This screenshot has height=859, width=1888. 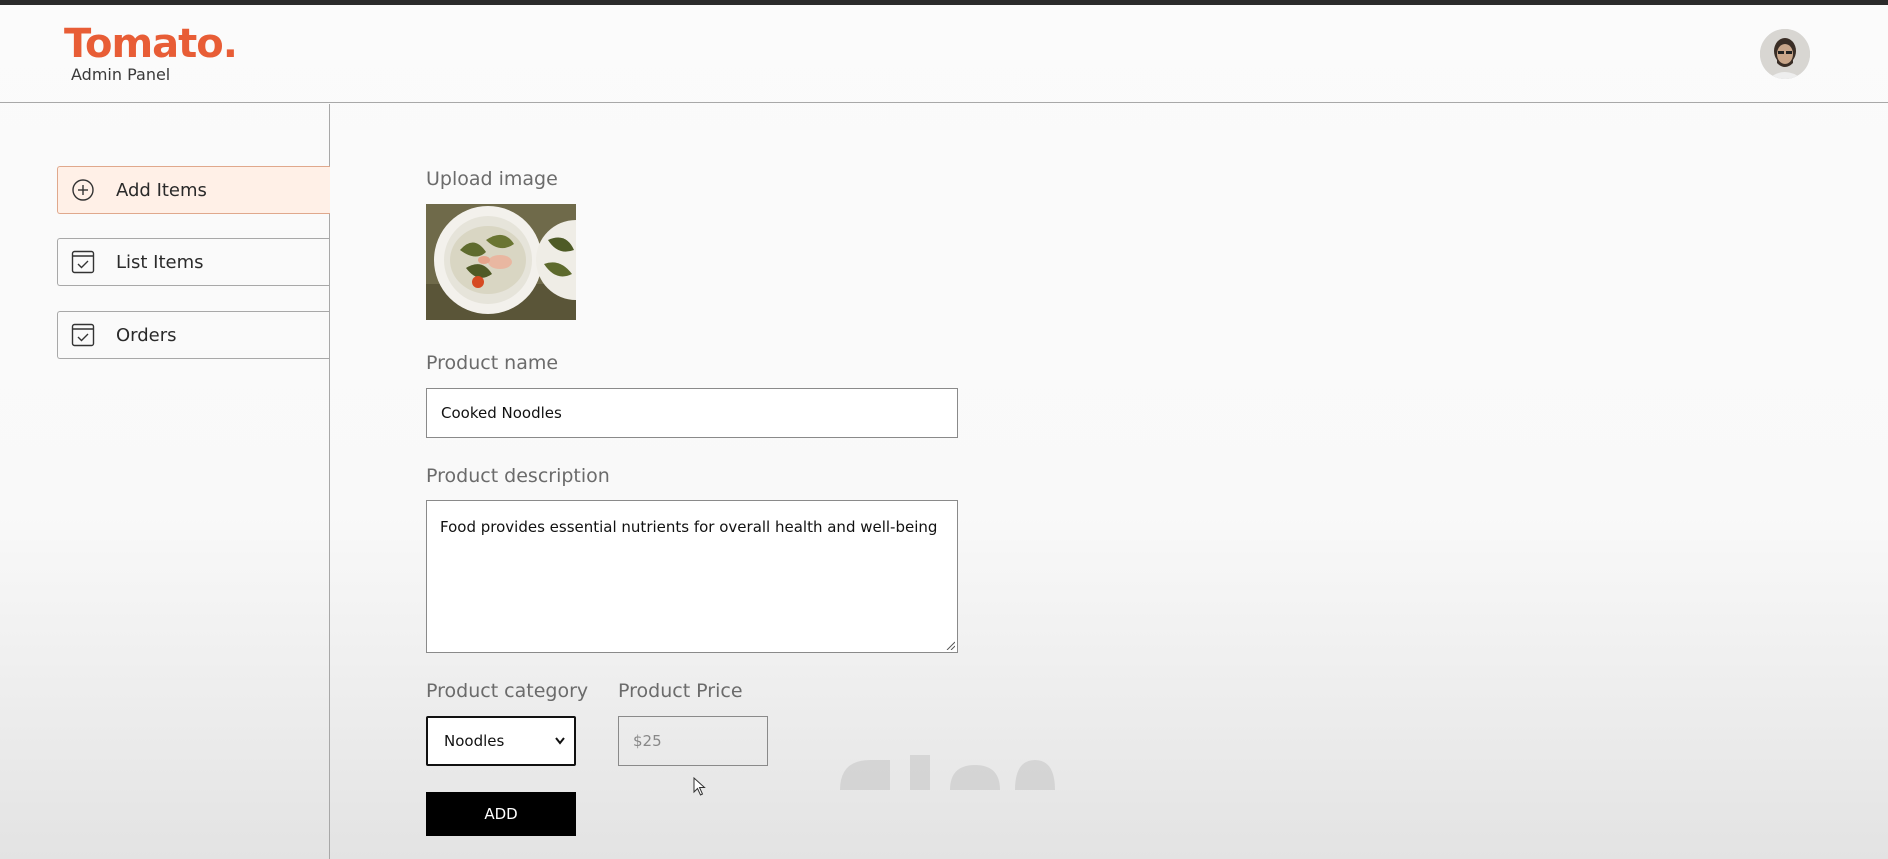 I want to click on sidebar-item-orders: Orders, so click(x=193, y=335).